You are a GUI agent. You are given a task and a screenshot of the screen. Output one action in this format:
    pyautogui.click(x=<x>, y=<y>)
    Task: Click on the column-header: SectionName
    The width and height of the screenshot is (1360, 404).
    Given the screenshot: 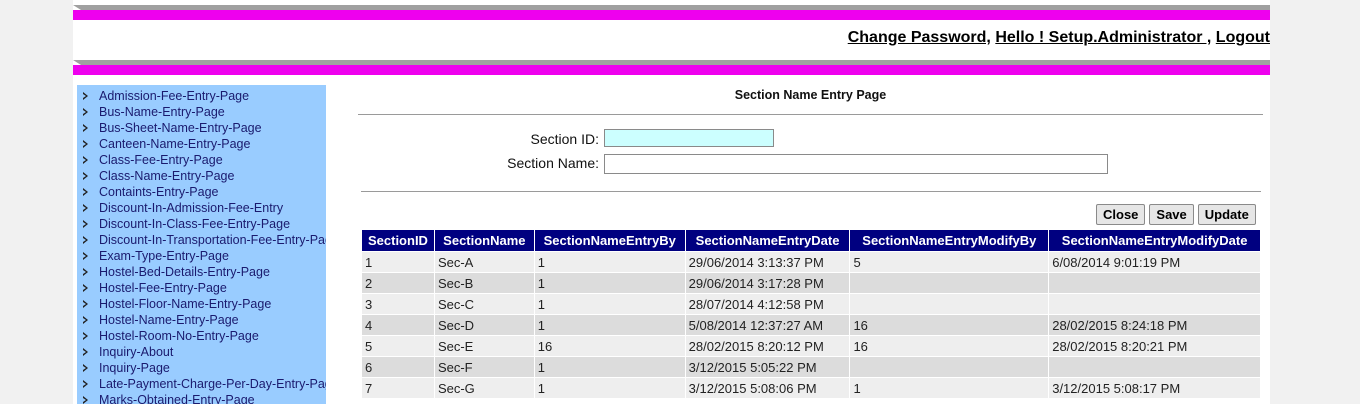 What is the action you would take?
    pyautogui.click(x=484, y=240)
    